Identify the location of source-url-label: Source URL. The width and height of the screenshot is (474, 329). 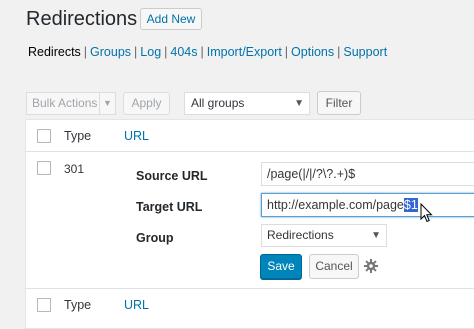
(172, 176).